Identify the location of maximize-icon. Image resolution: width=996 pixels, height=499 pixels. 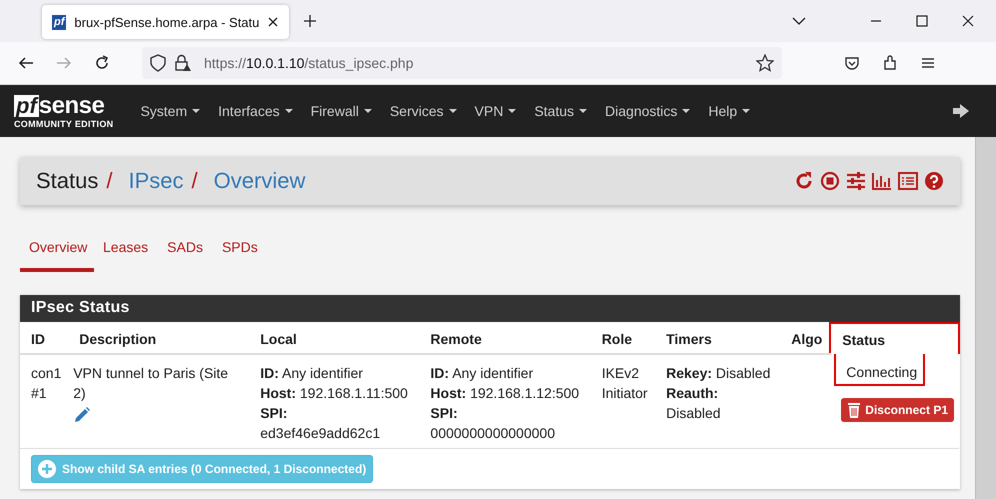
(922, 21).